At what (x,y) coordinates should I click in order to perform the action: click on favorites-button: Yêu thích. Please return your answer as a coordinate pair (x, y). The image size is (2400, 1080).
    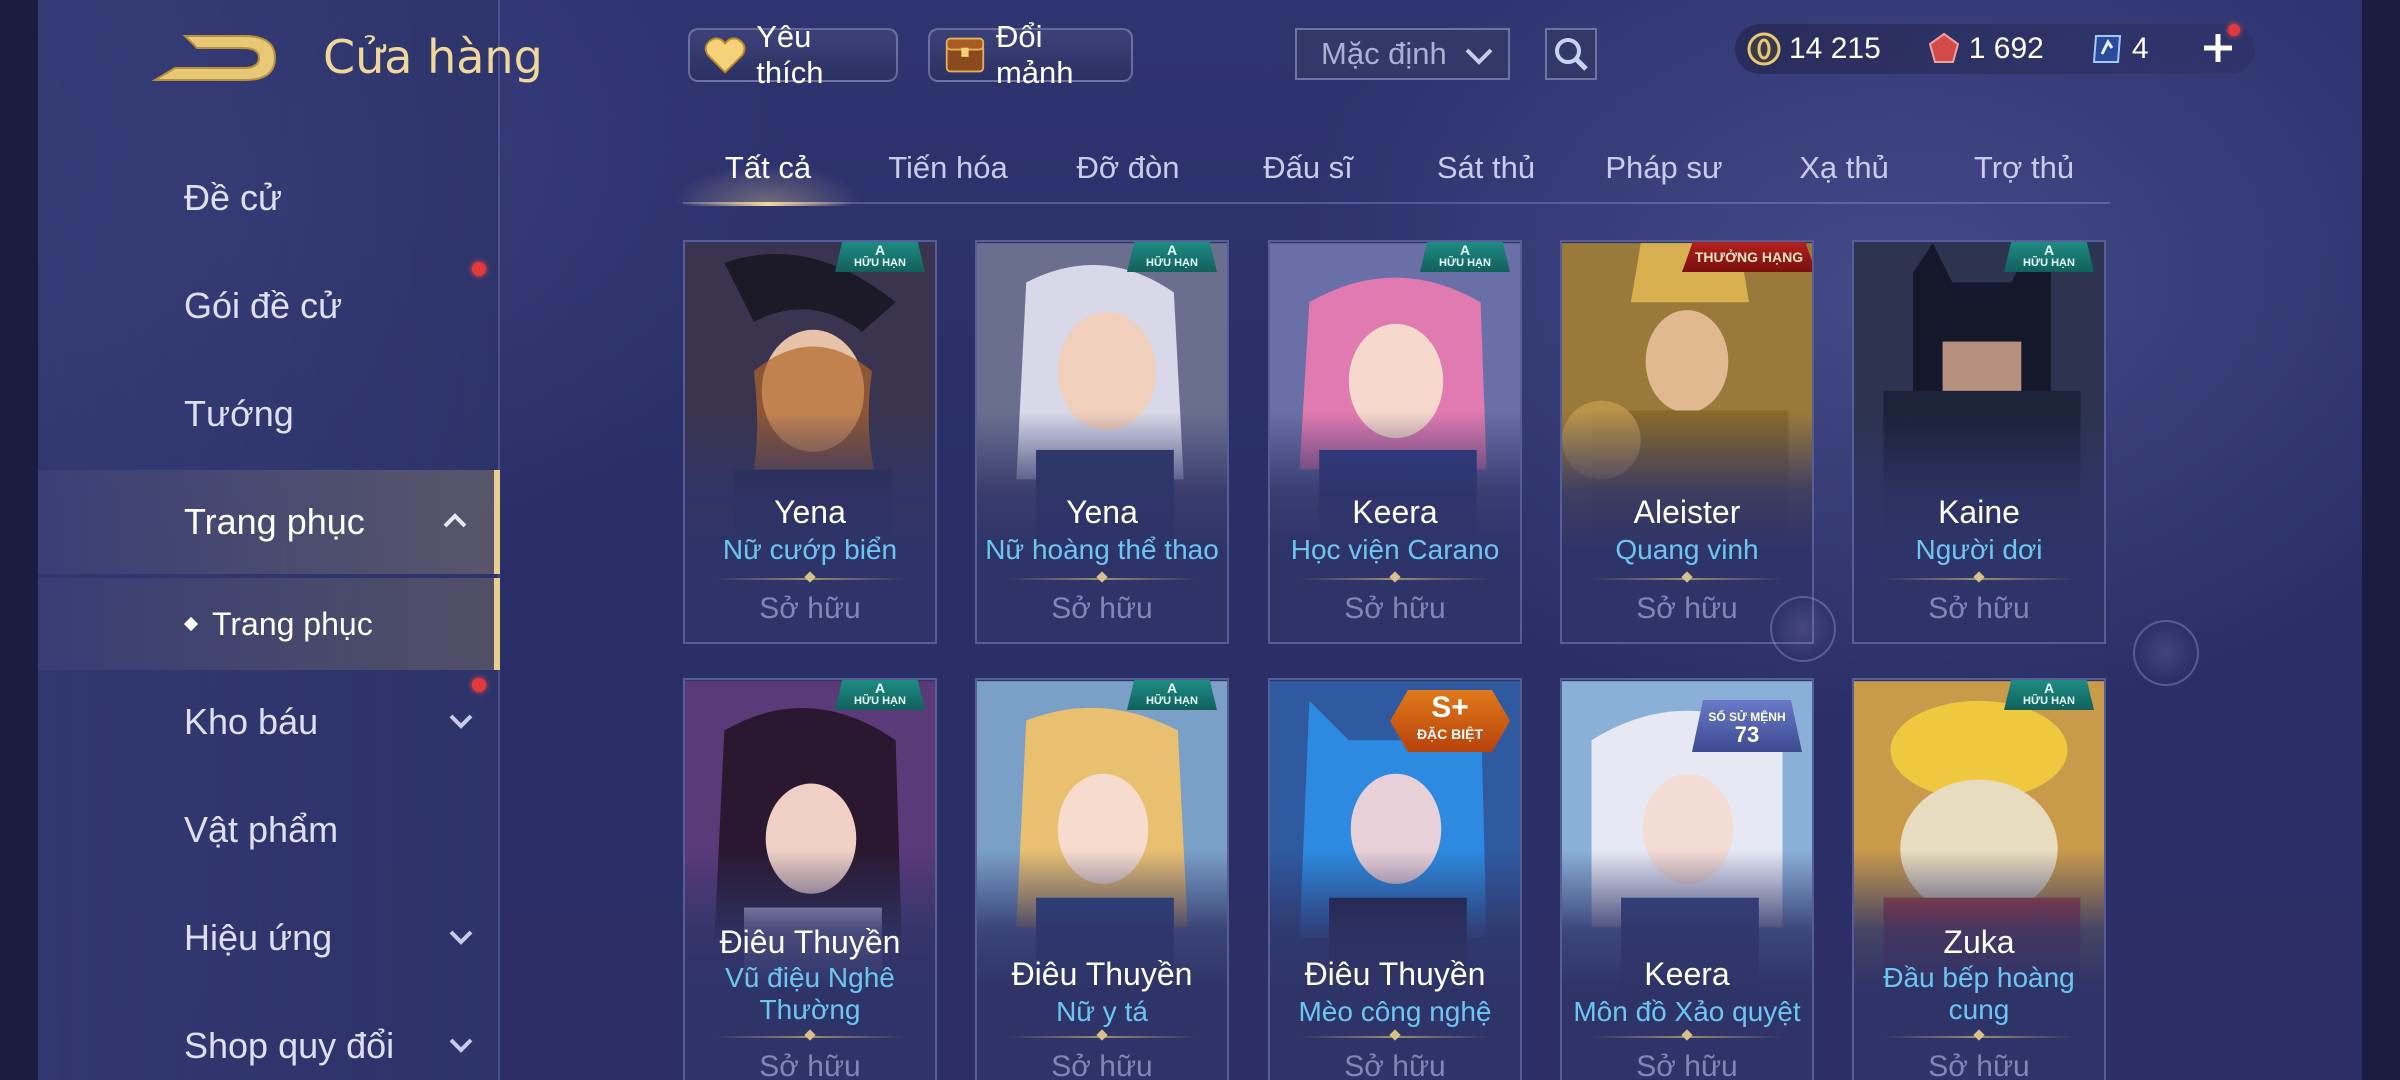
    Looking at the image, I should click on (793, 54).